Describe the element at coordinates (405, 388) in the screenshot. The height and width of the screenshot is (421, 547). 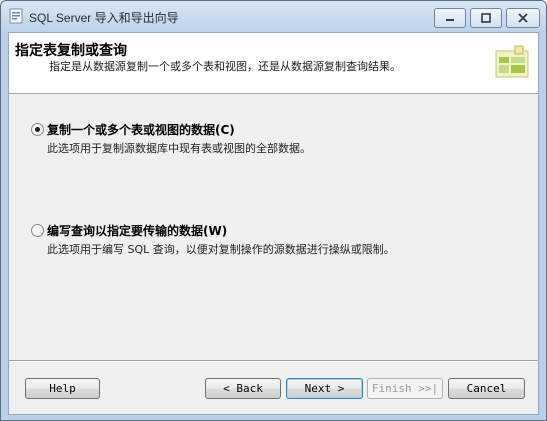
I see `finish-button: Finish >>|` at that location.